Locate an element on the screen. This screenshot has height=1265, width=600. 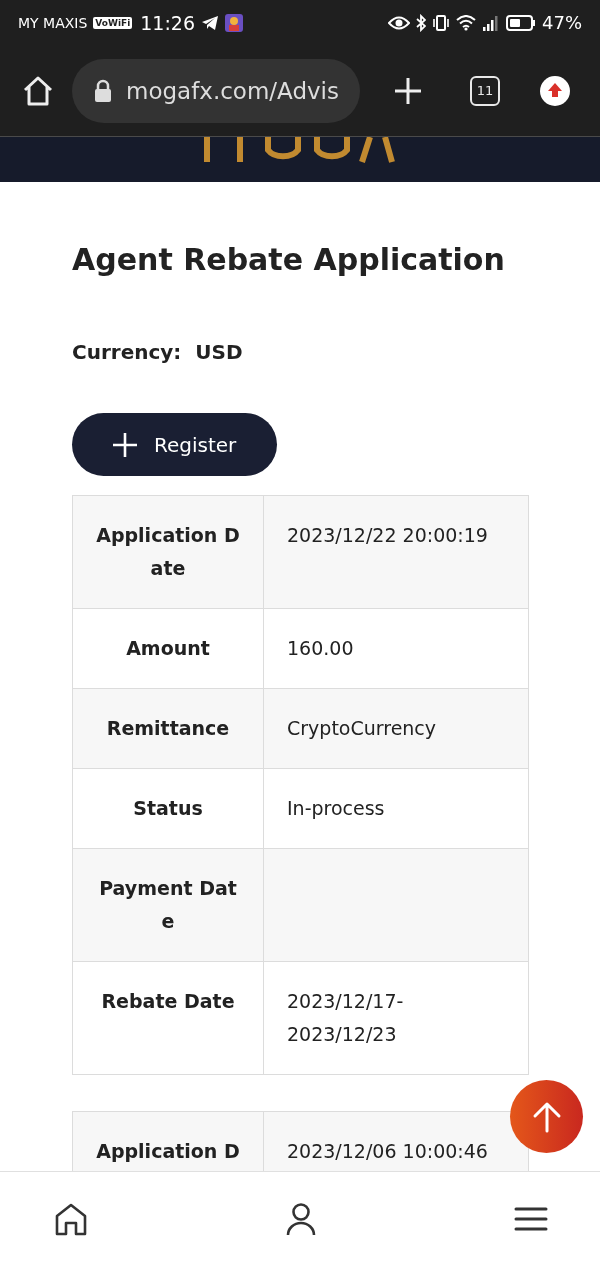
carrier-name: MY MAXIS is located at coordinates (53, 22).